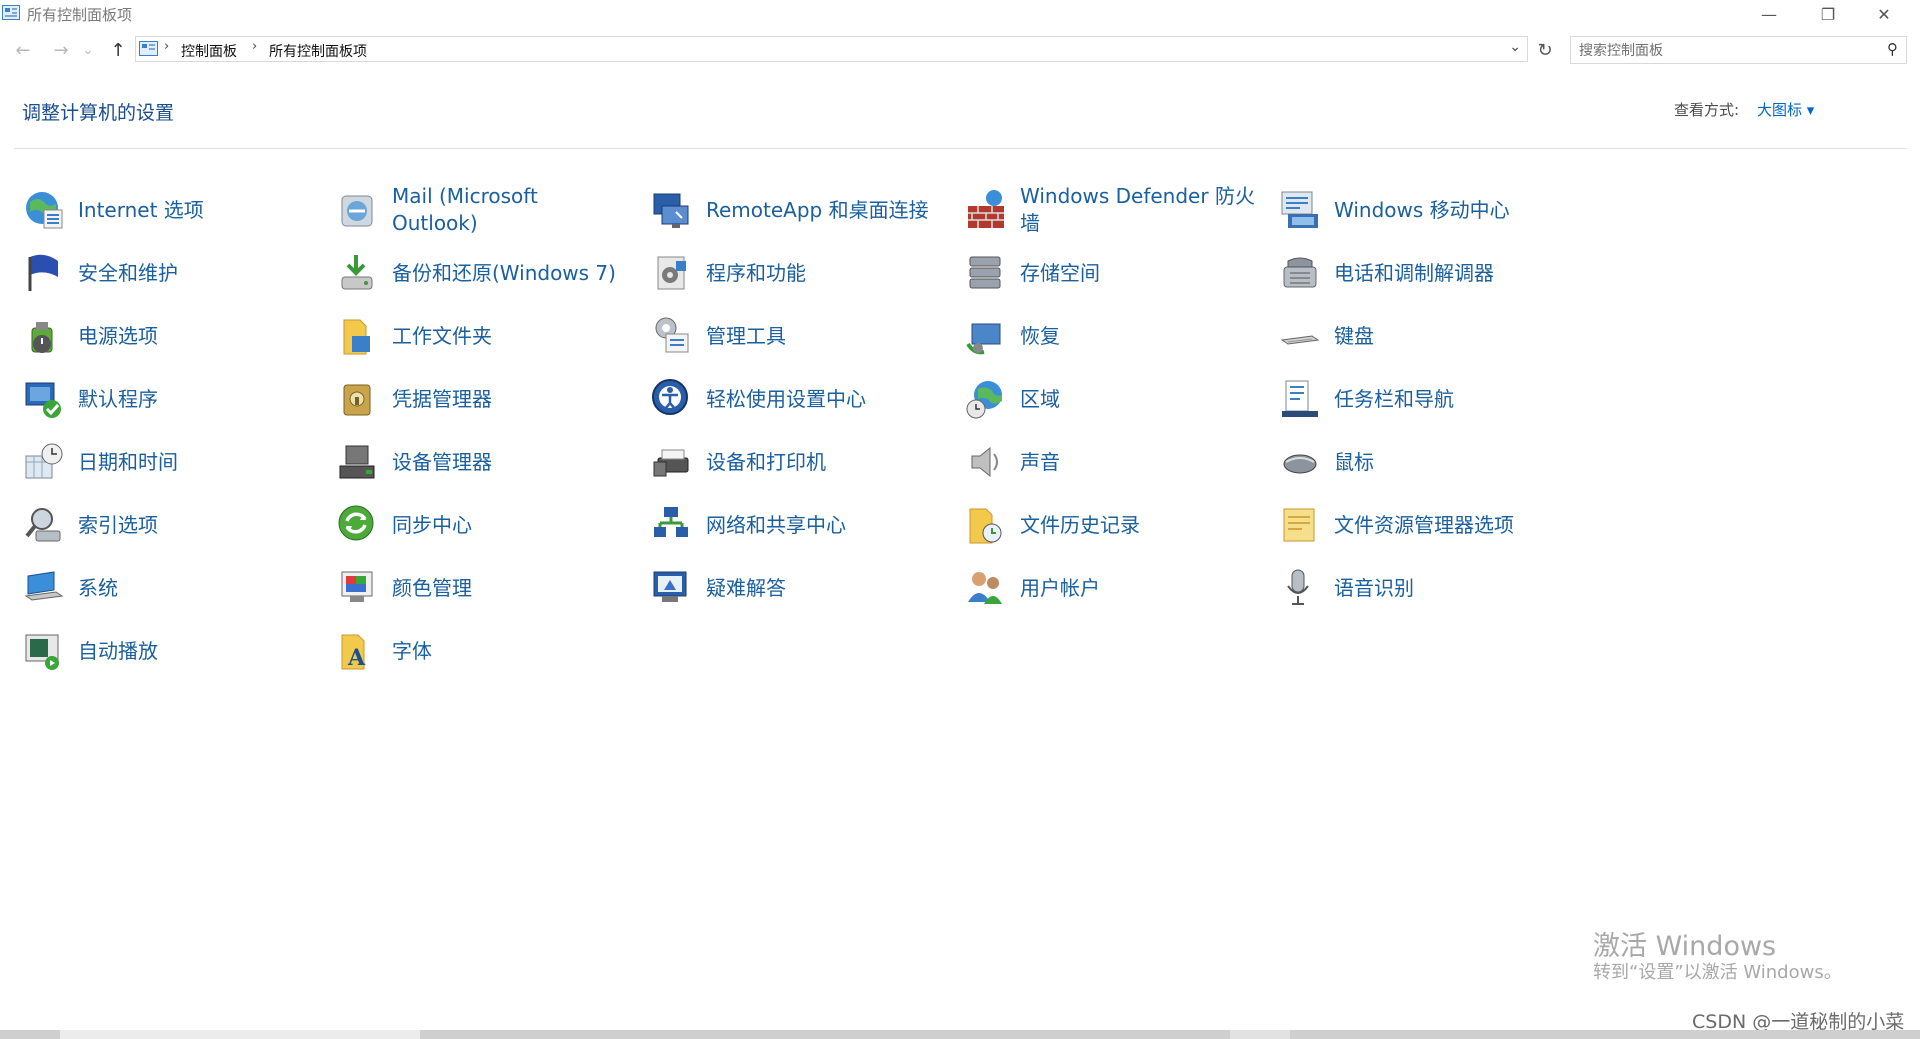  Describe the element at coordinates (42, 337) in the screenshot. I see `power-options-icon` at that location.